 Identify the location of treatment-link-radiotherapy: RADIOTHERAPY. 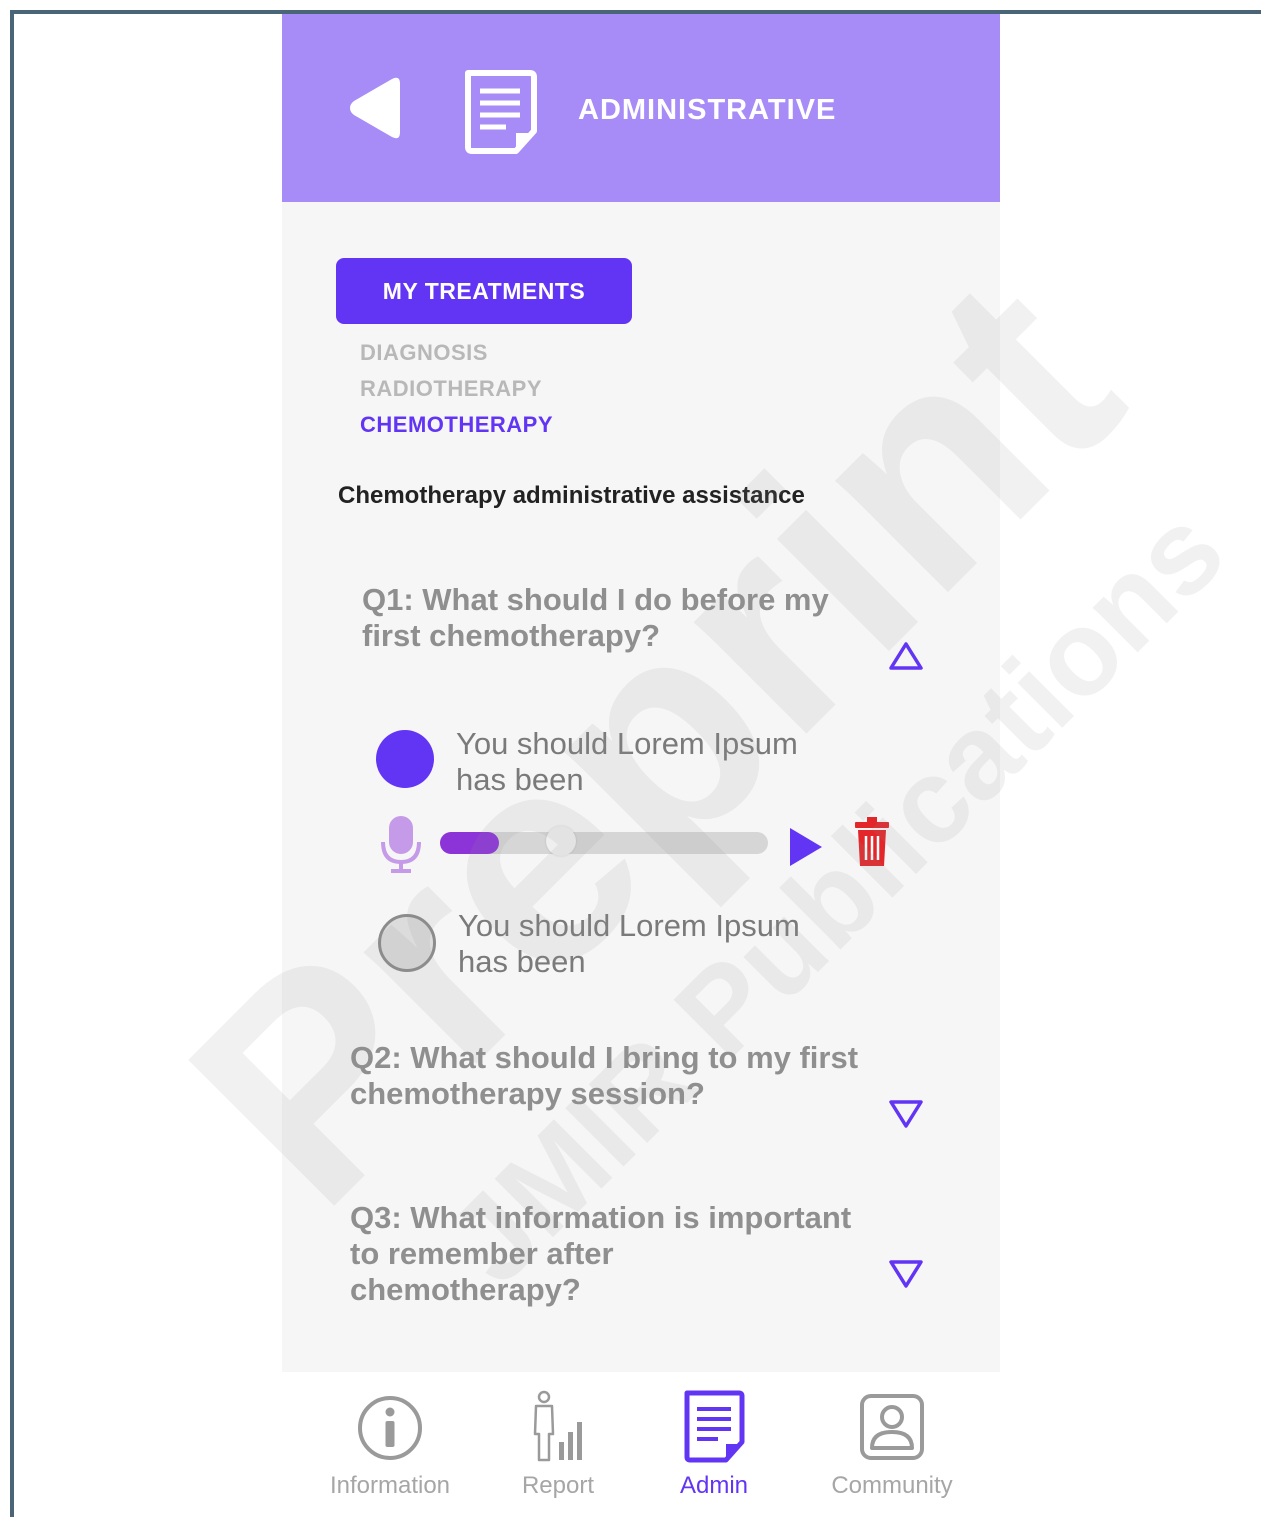
(451, 389).